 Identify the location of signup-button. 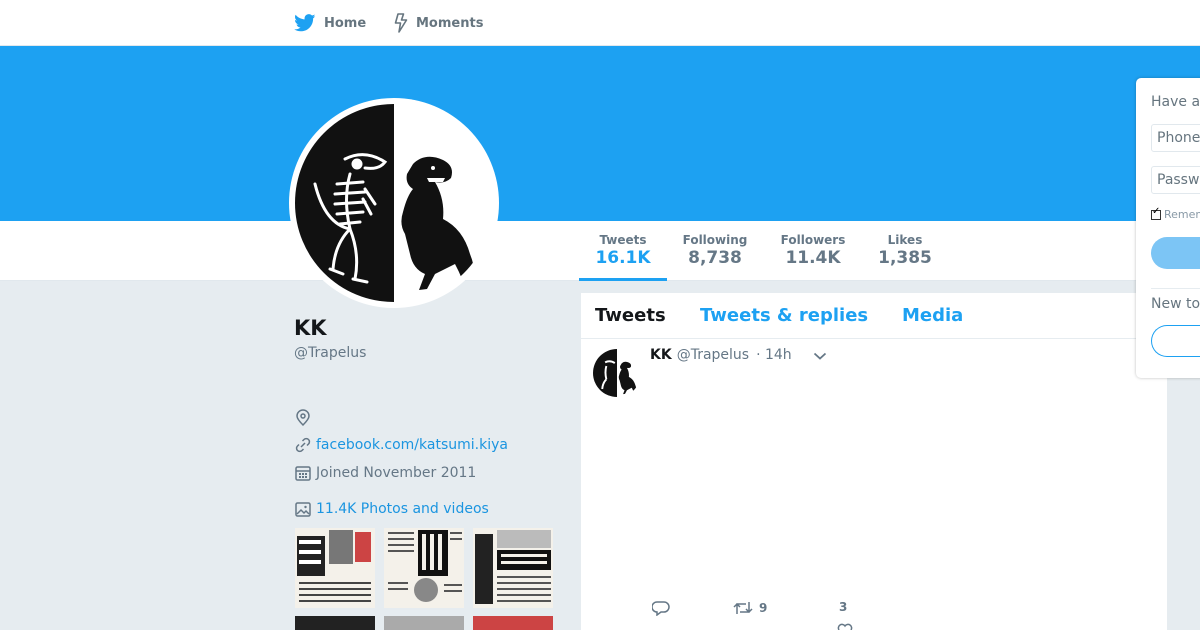
(1175, 341).